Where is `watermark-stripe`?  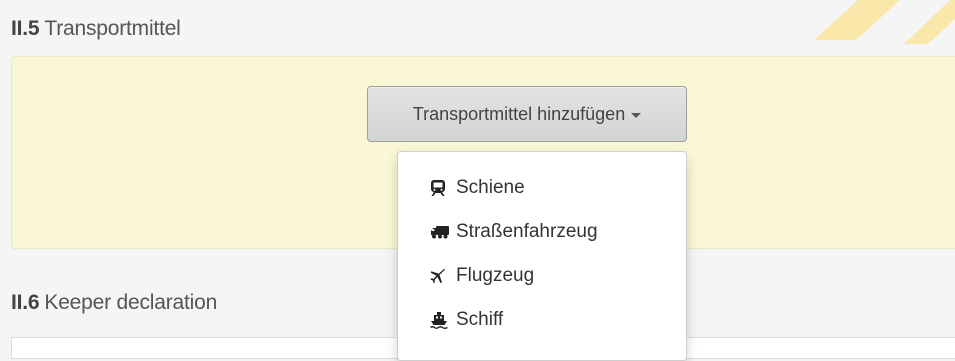 watermark-stripe is located at coordinates (884, 22).